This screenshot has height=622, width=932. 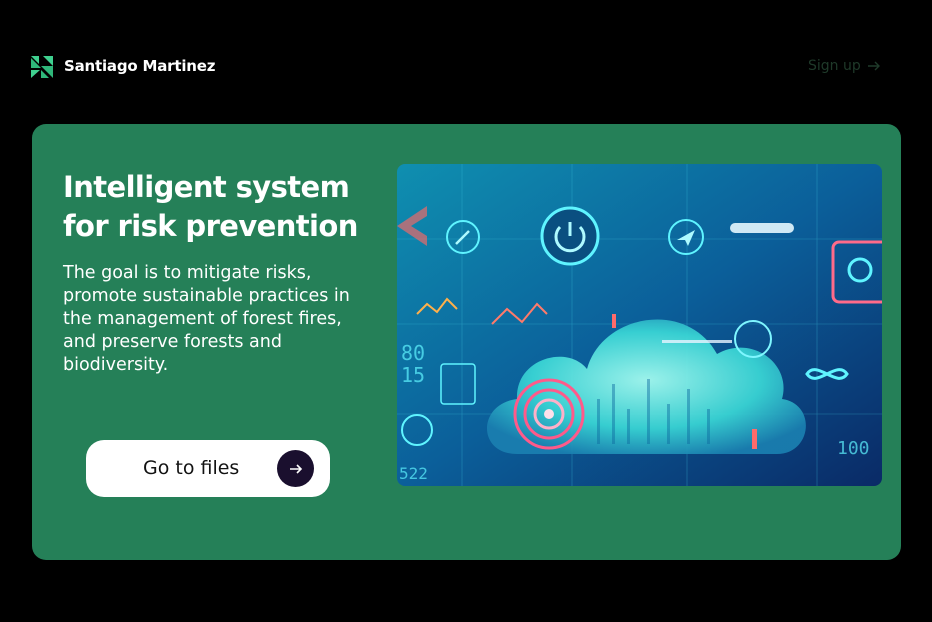 What do you see at coordinates (42, 67) in the screenshot?
I see `brand-logo-icon` at bounding box center [42, 67].